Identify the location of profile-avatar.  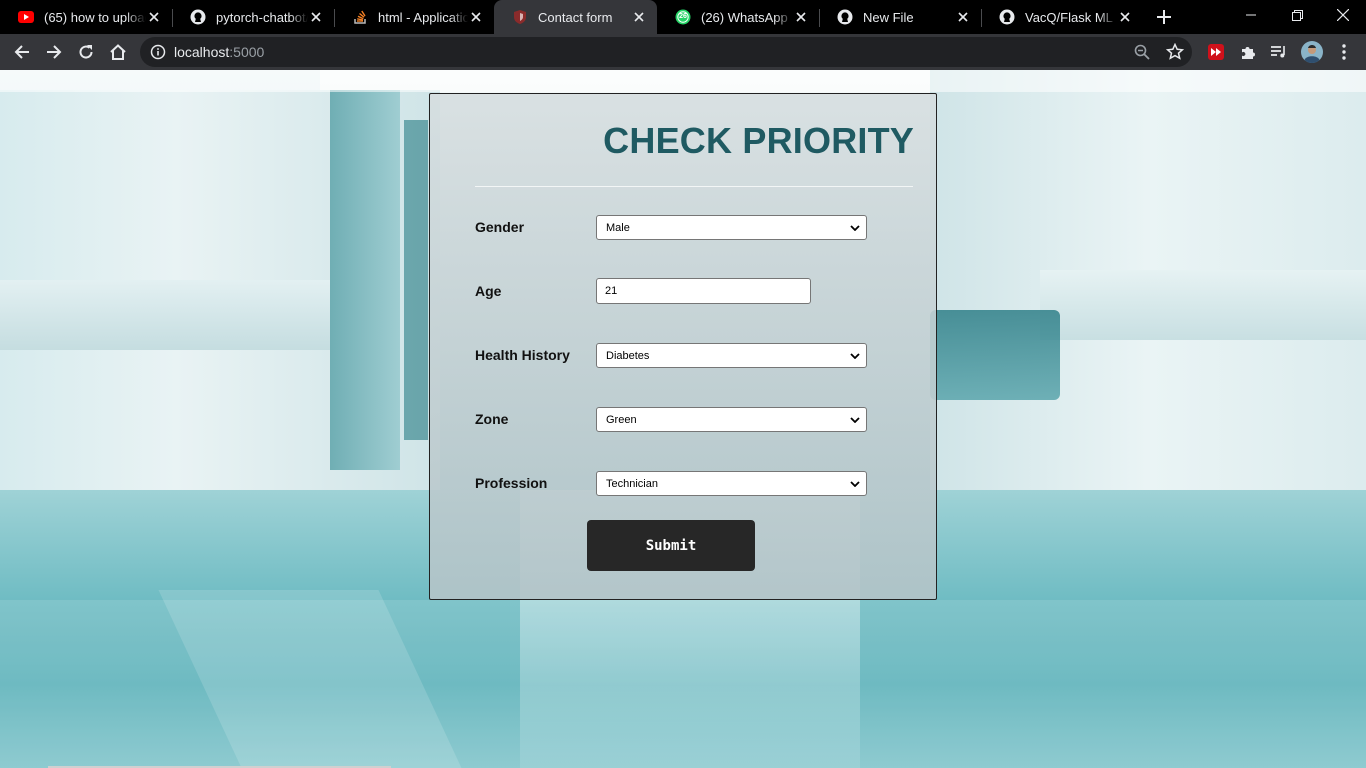
(1312, 52).